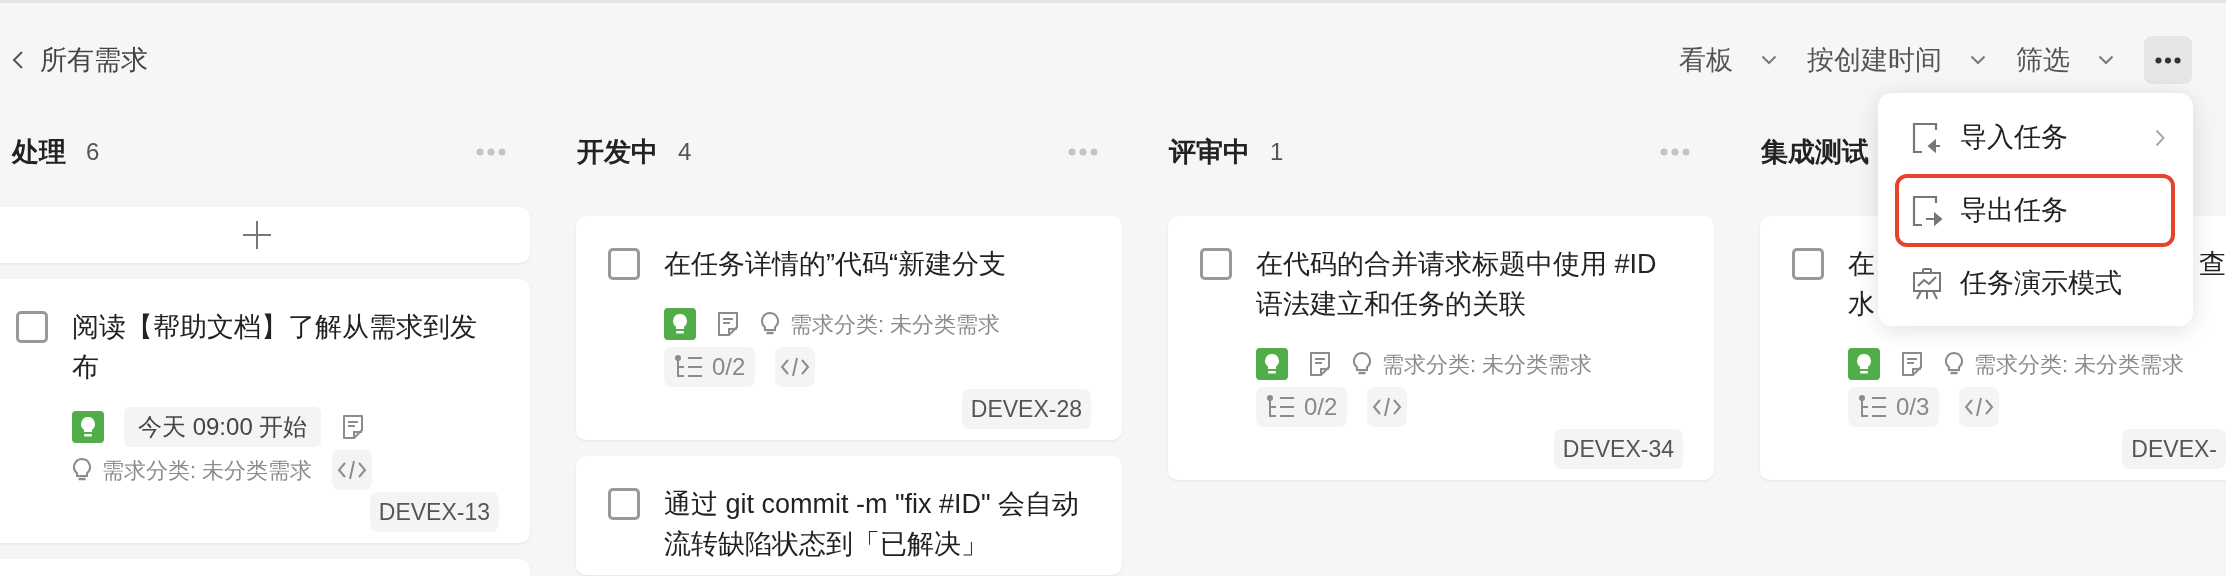 This screenshot has height=576, width=2226. What do you see at coordinates (617, 152) in the screenshot?
I see `column-title: 开发中` at bounding box center [617, 152].